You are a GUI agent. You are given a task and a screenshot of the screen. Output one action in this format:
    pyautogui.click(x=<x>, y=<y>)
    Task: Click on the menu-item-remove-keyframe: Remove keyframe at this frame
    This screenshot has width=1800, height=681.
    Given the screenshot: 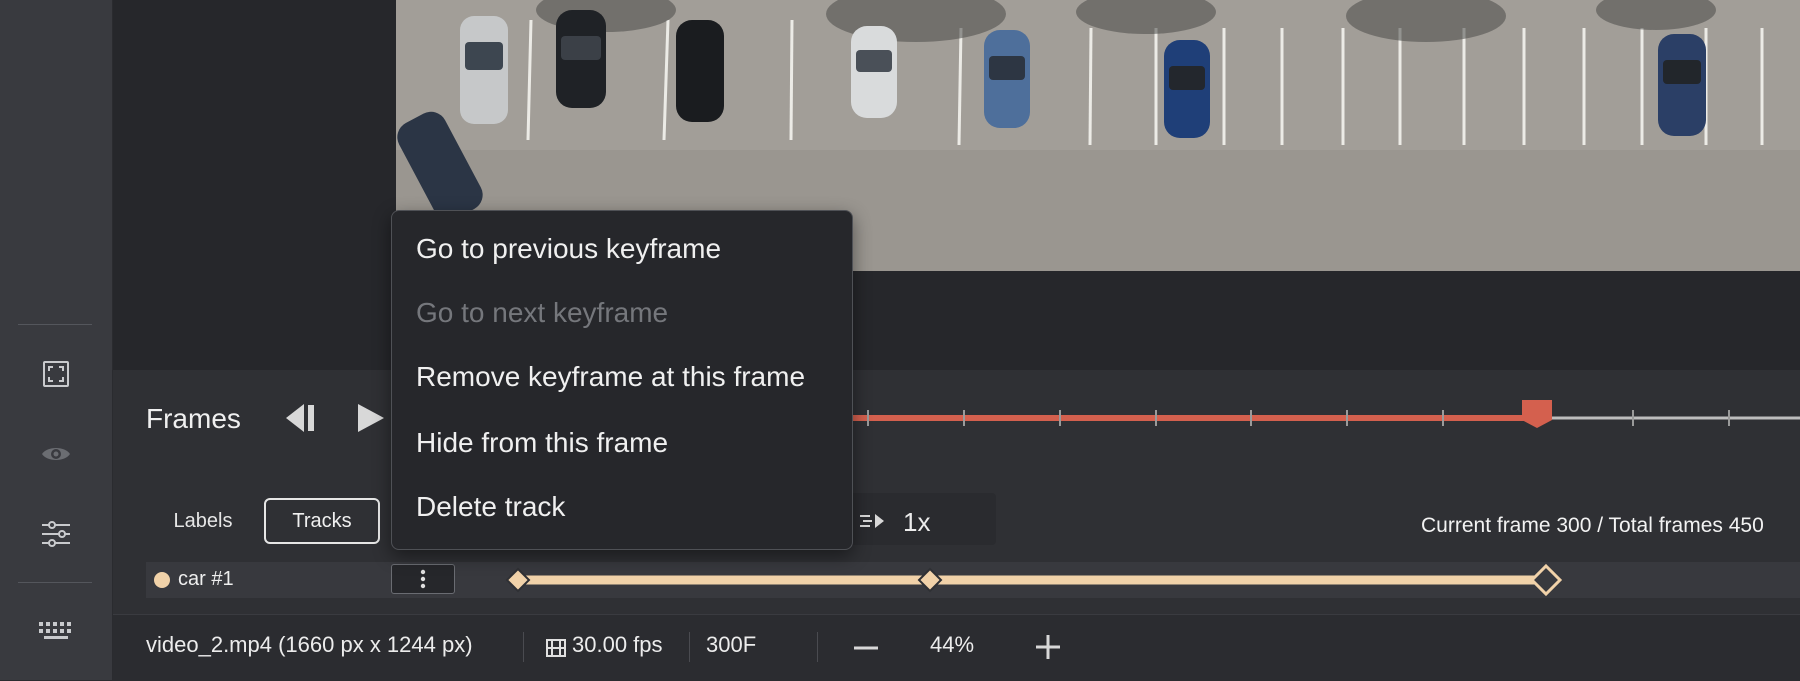 What is the action you would take?
    pyautogui.click(x=610, y=377)
    